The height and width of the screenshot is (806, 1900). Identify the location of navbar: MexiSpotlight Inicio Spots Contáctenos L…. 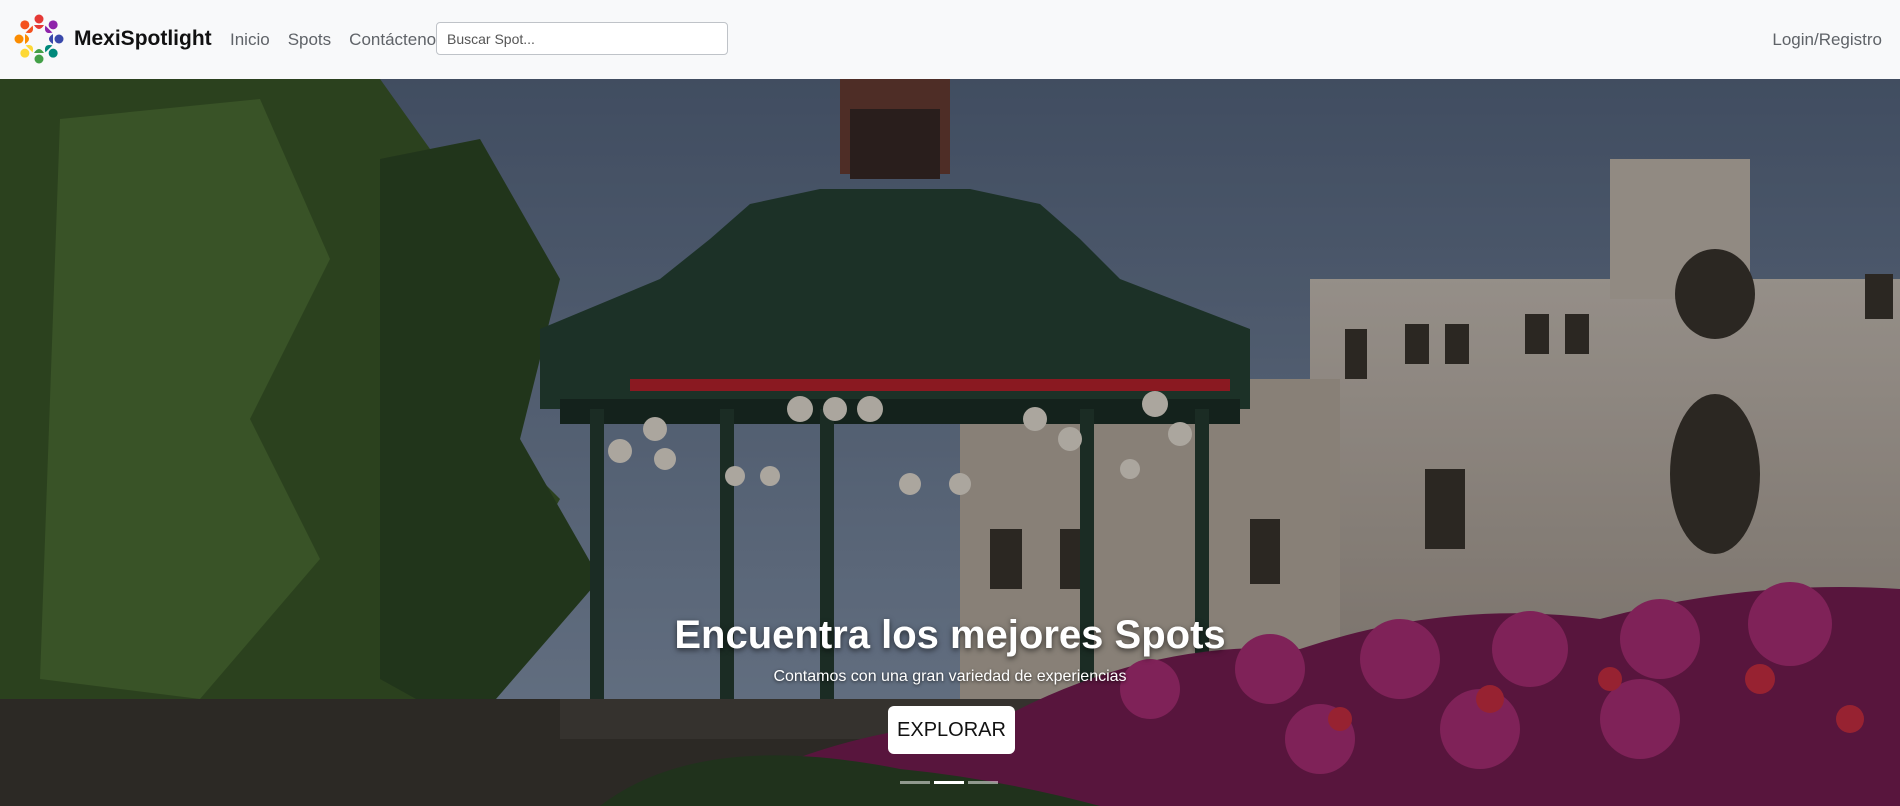
(950, 39).